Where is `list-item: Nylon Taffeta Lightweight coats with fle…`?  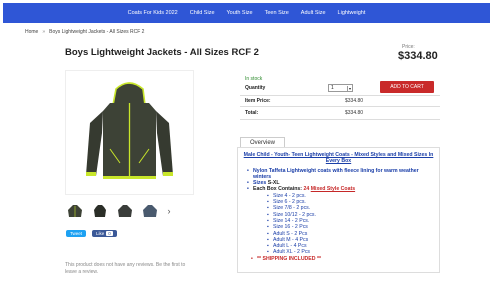 list-item: Nylon Taffeta Lightweight coats with fle… is located at coordinates (338, 174).